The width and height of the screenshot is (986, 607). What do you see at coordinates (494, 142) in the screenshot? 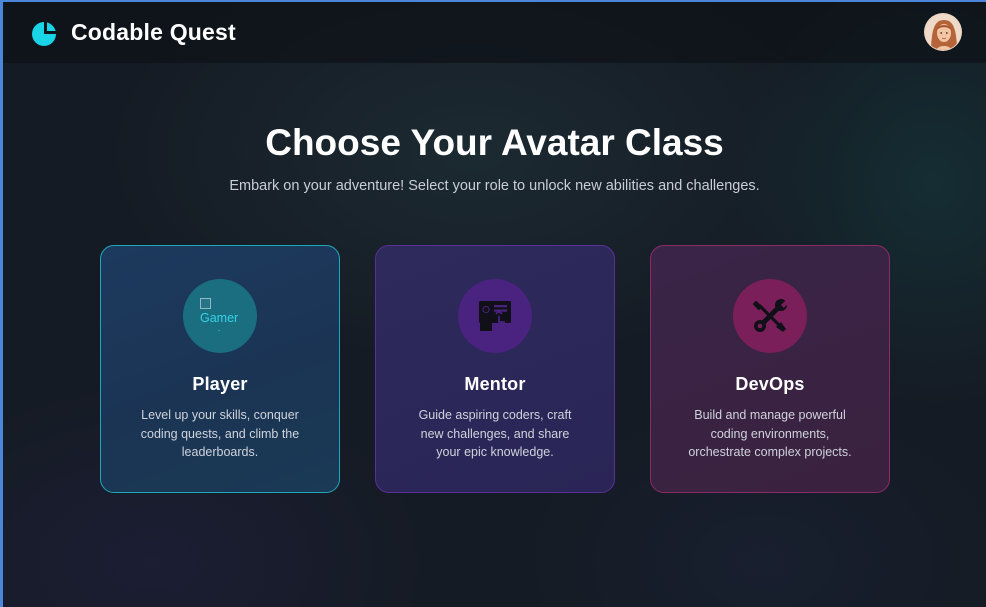
I see `page-title: Choose Your Avatar Class` at bounding box center [494, 142].